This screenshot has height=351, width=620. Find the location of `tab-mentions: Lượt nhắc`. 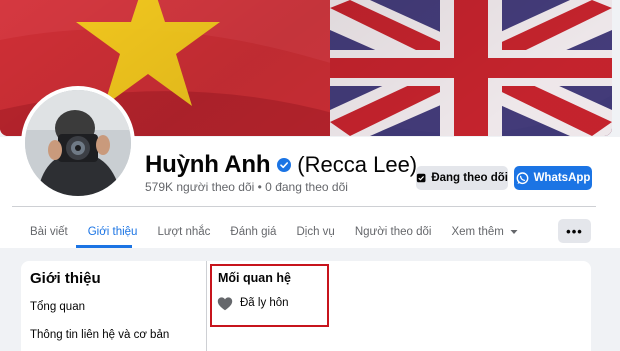

tab-mentions: Lượt nhắc is located at coordinates (183, 232).